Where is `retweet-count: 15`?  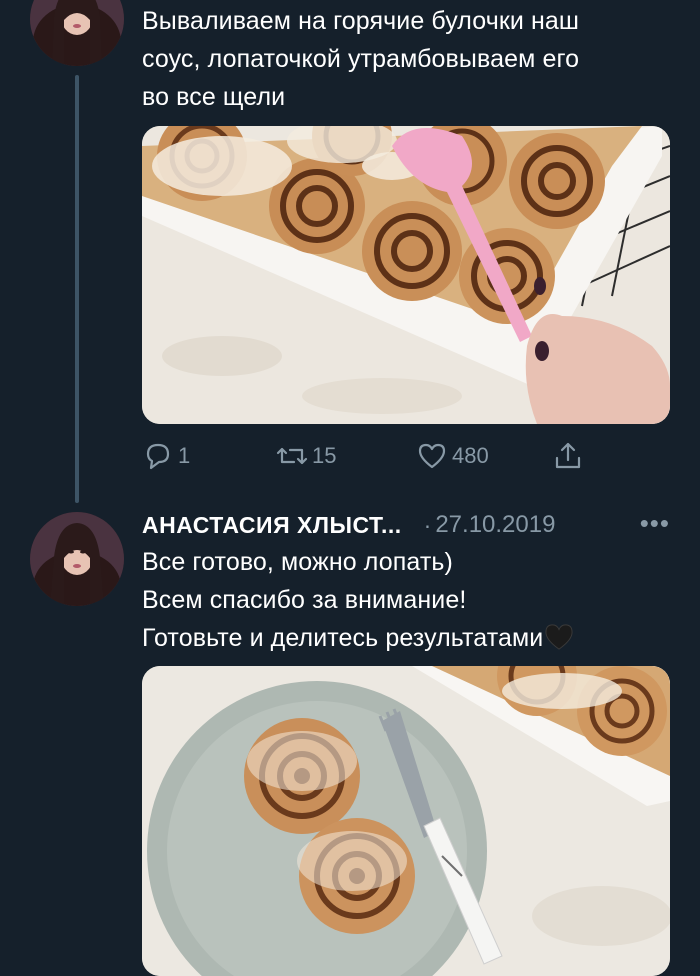 retweet-count: 15 is located at coordinates (324, 455).